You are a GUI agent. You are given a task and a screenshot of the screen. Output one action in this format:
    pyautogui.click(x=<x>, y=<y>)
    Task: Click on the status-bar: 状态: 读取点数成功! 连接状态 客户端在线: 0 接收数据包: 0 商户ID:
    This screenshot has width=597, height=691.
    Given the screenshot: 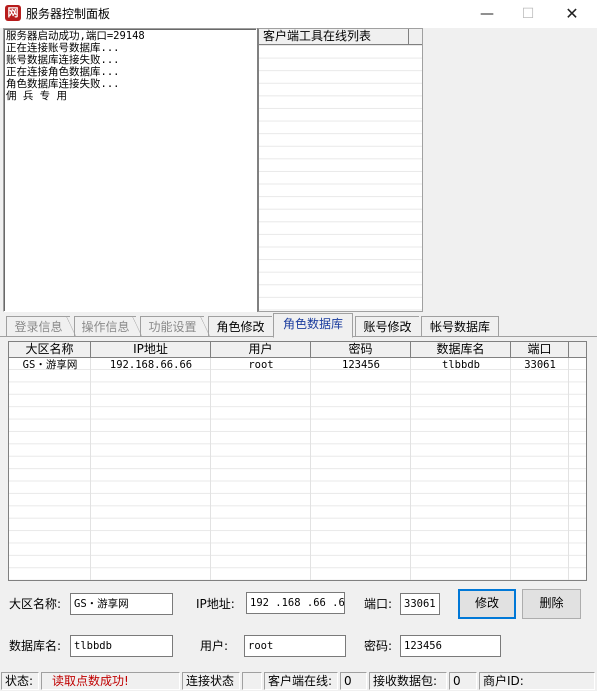 What is the action you would take?
    pyautogui.click(x=298, y=681)
    